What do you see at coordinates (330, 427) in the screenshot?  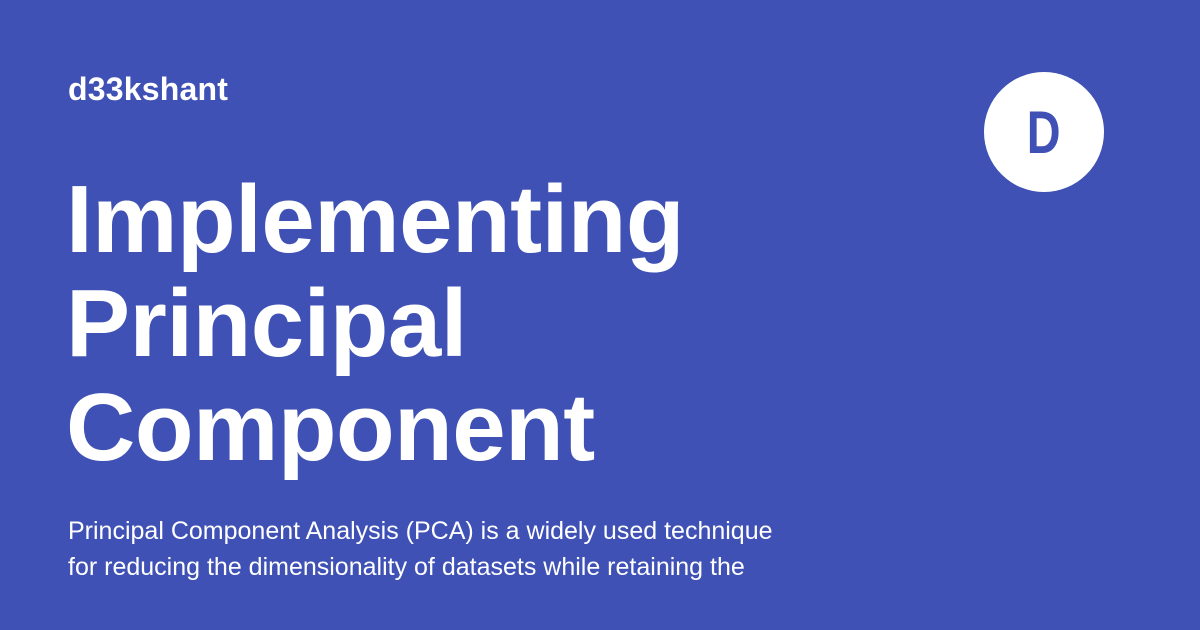 I see `post-title-line: Component` at bounding box center [330, 427].